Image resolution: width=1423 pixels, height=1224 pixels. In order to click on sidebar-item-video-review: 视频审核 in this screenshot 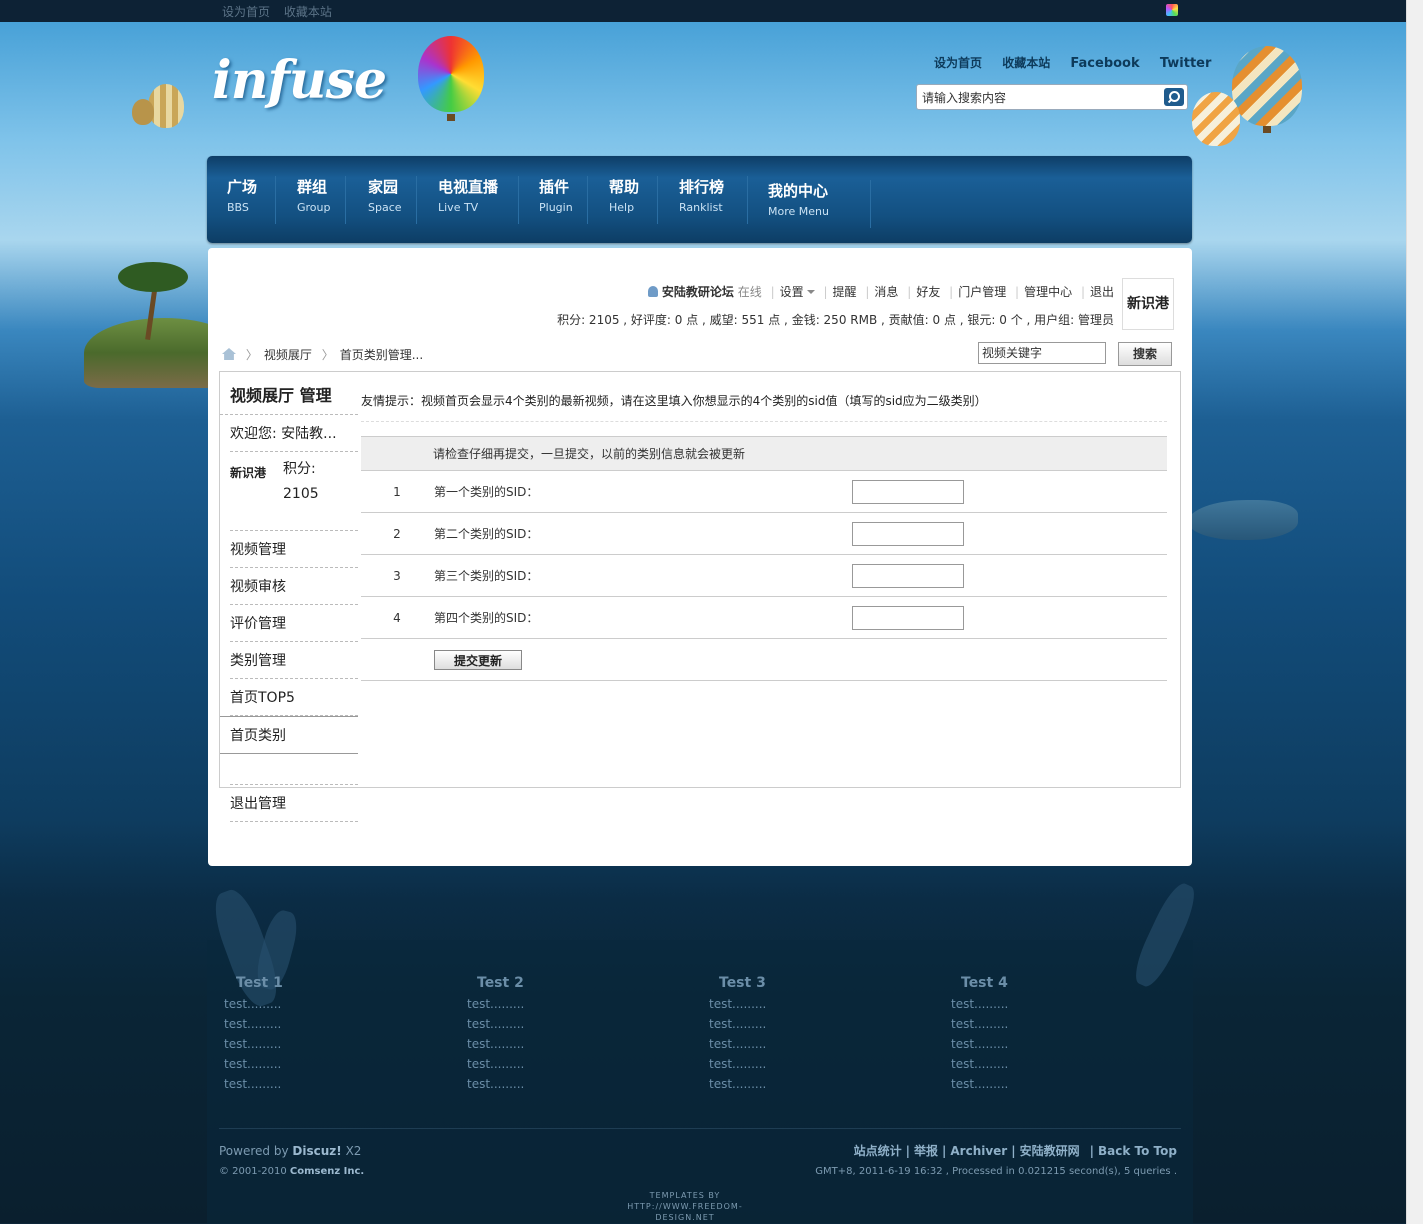, I will do `click(294, 586)`.